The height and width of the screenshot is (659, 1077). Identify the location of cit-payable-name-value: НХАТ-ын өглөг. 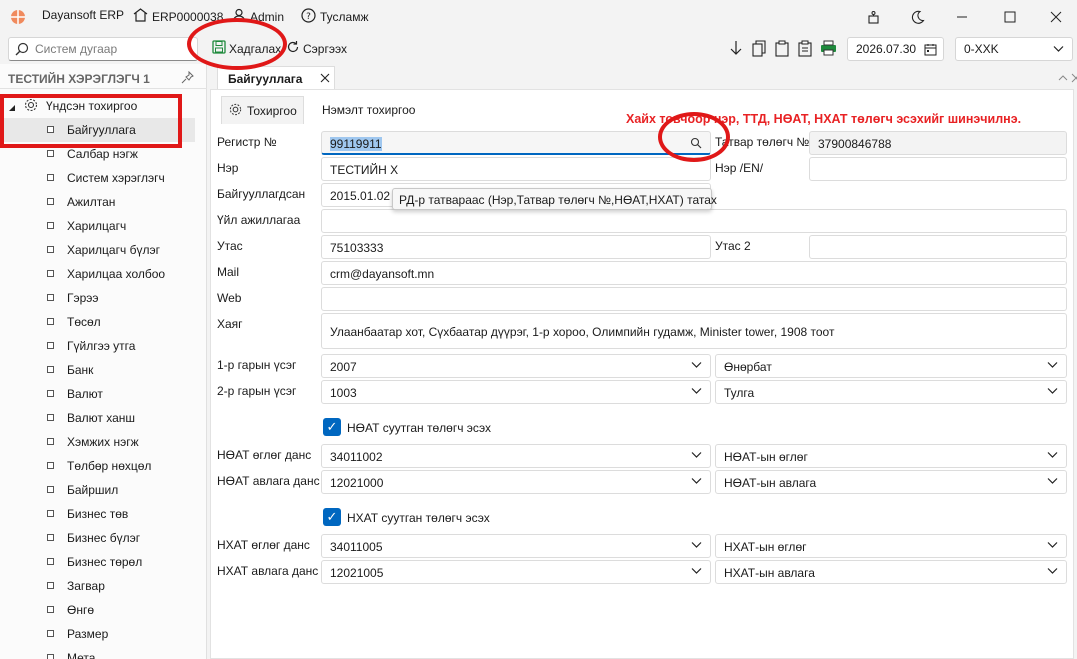
(765, 547).